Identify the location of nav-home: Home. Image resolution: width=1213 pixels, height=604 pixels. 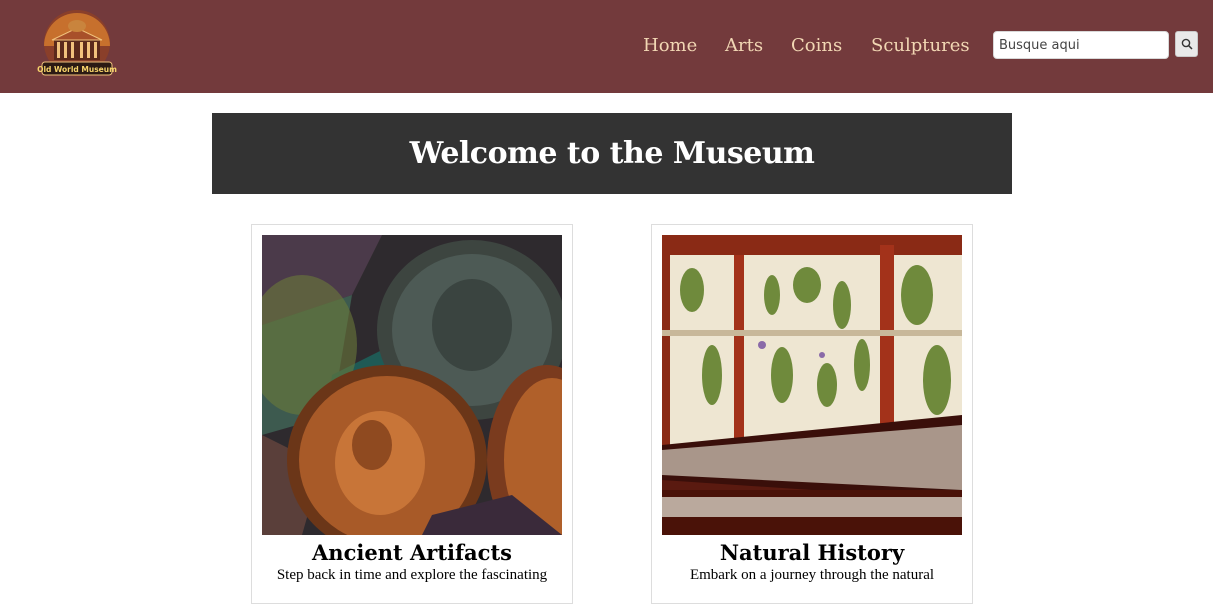
(670, 46).